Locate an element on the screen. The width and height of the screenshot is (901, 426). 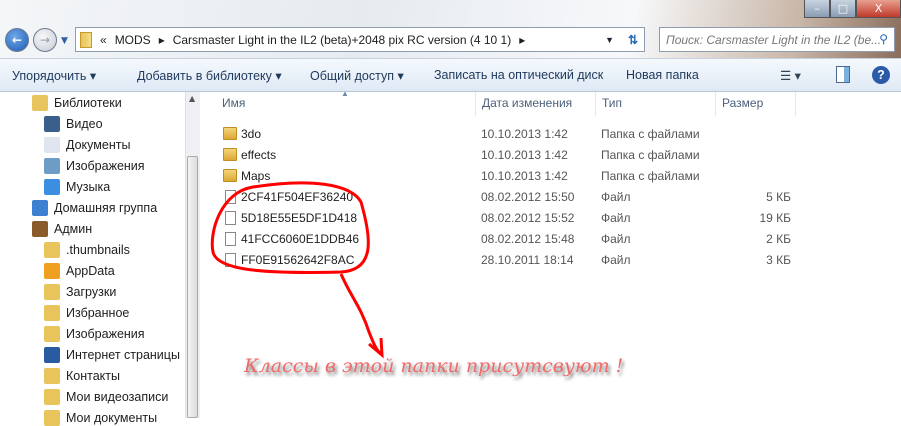
user-icon is located at coordinates (40, 229).